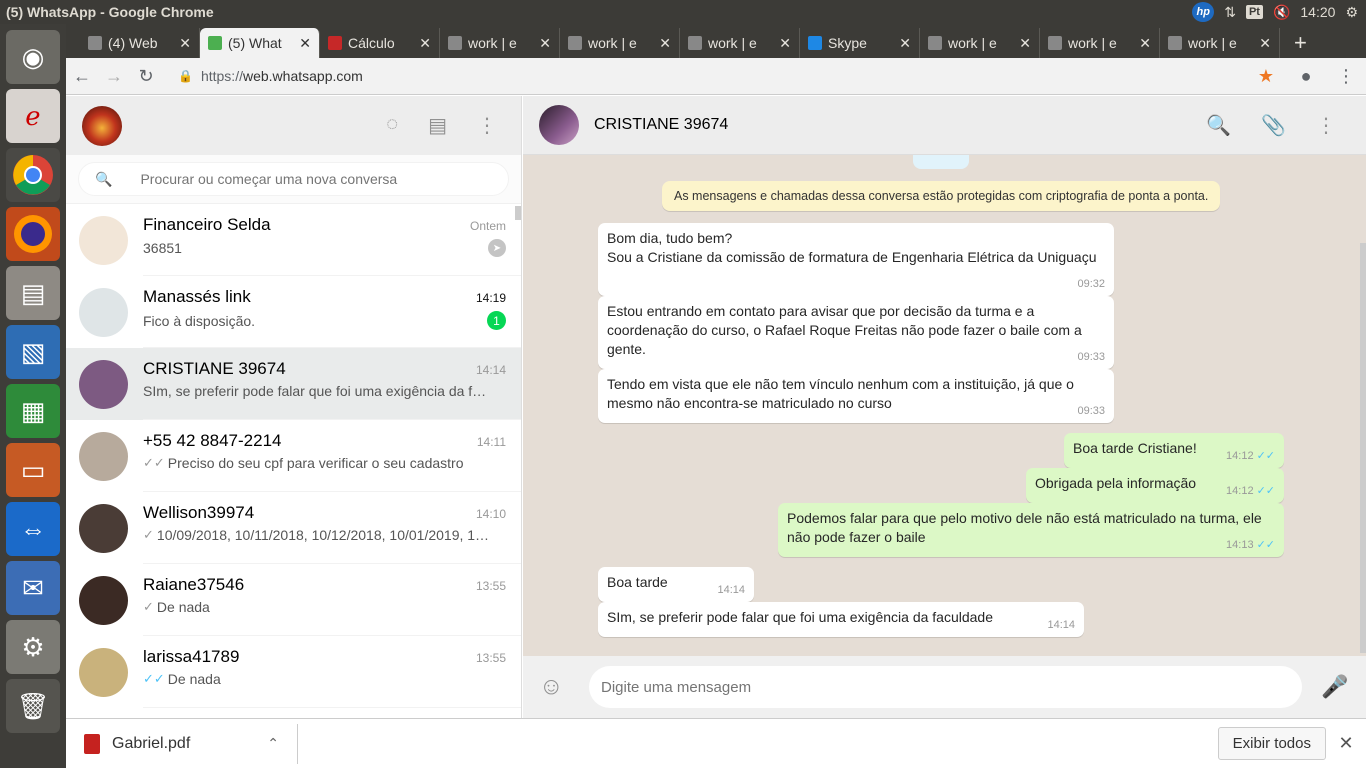 This screenshot has width=1366, height=768. What do you see at coordinates (704, 76) in the screenshot?
I see `address-bar: 🔒 https://web.whatsapp.com` at bounding box center [704, 76].